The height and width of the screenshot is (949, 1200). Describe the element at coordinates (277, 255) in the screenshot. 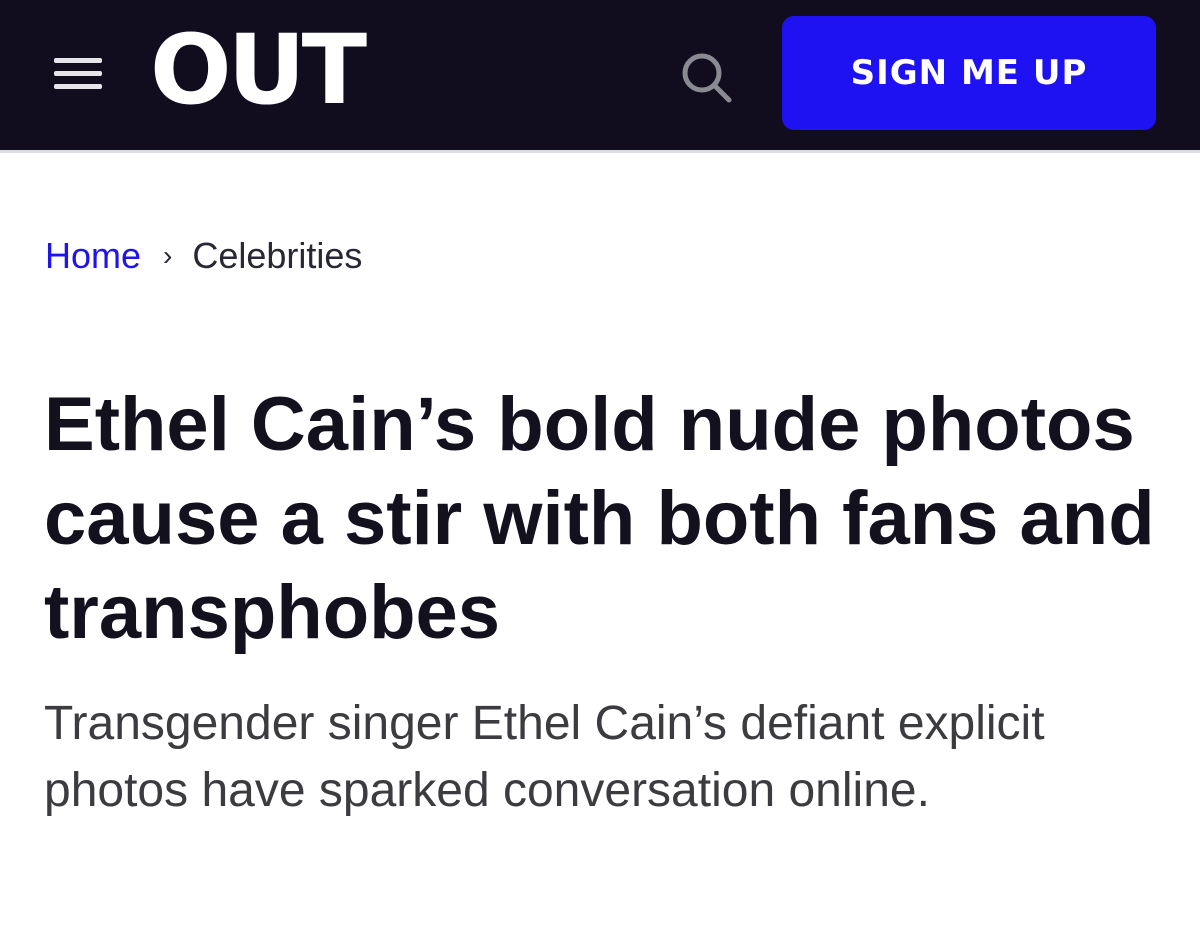

I see `breadcrumb-celebrities-link: Celebrities` at that location.